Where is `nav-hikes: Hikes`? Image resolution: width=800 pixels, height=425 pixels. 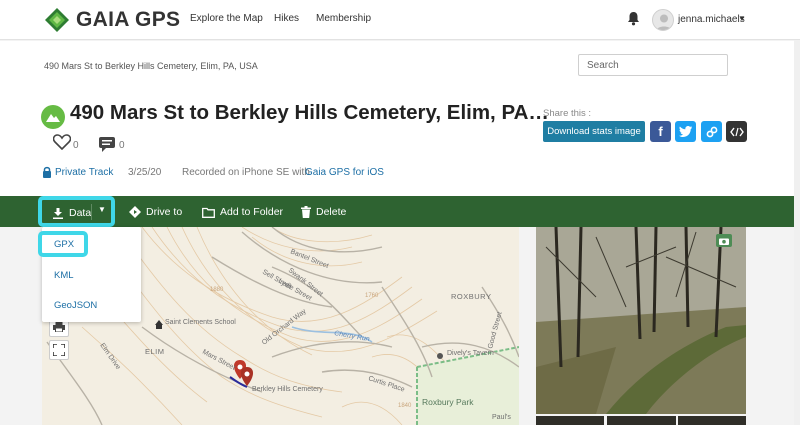
nav-hikes: Hikes is located at coordinates (286, 18).